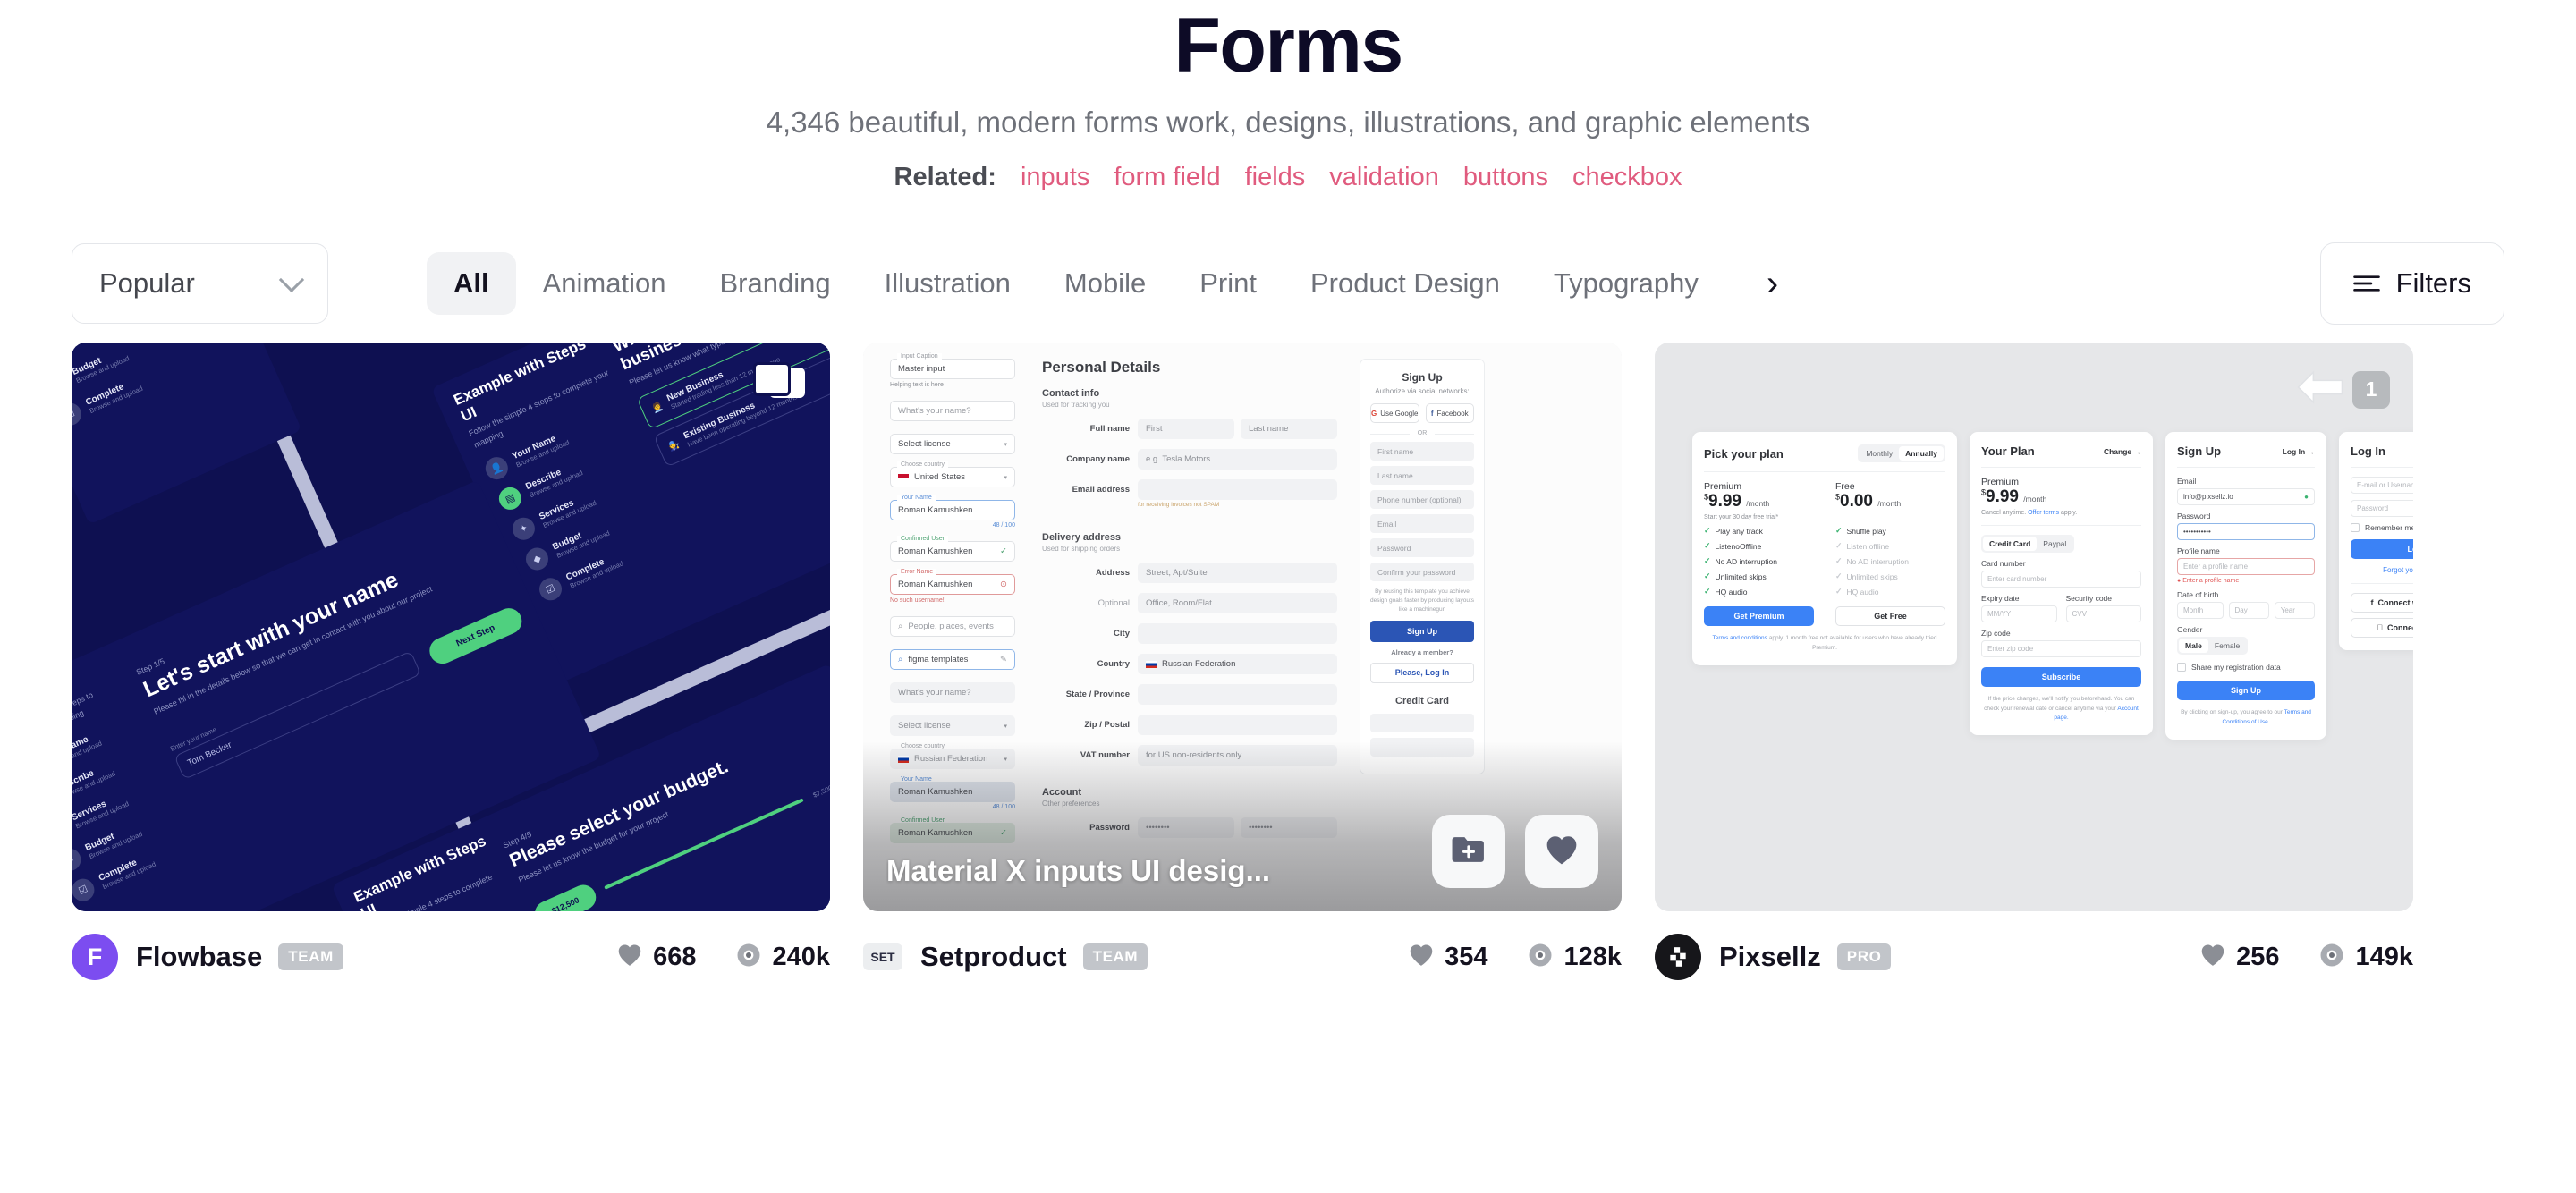 The image size is (2576, 1193). I want to click on avatar: F, so click(95, 957).